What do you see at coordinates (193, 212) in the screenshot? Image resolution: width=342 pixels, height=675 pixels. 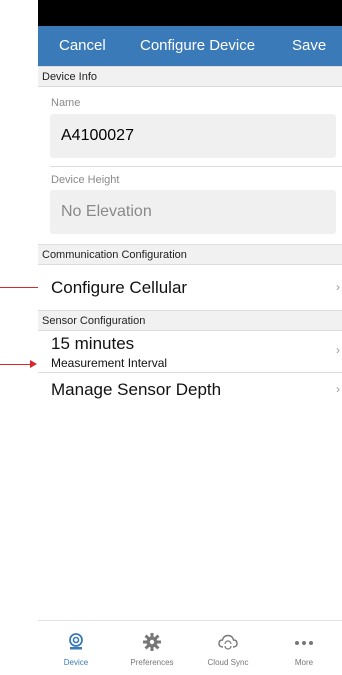 I see `device-height-field: No Elevation` at bounding box center [193, 212].